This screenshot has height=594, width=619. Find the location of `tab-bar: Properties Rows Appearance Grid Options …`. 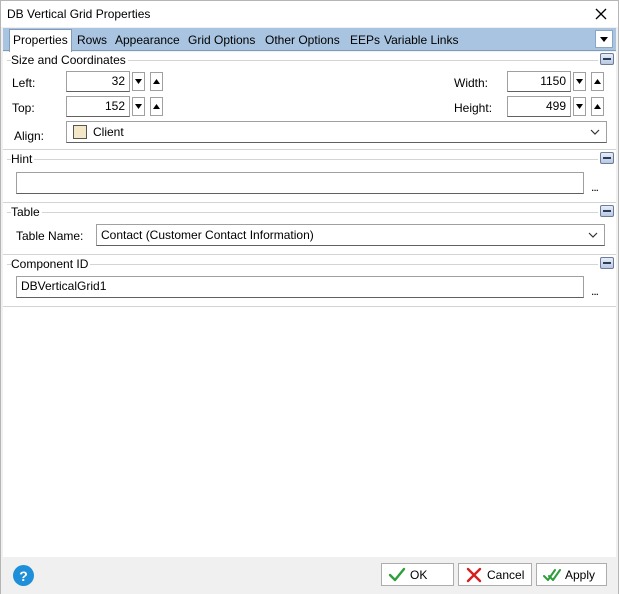

tab-bar: Properties Rows Appearance Grid Options … is located at coordinates (309, 40).